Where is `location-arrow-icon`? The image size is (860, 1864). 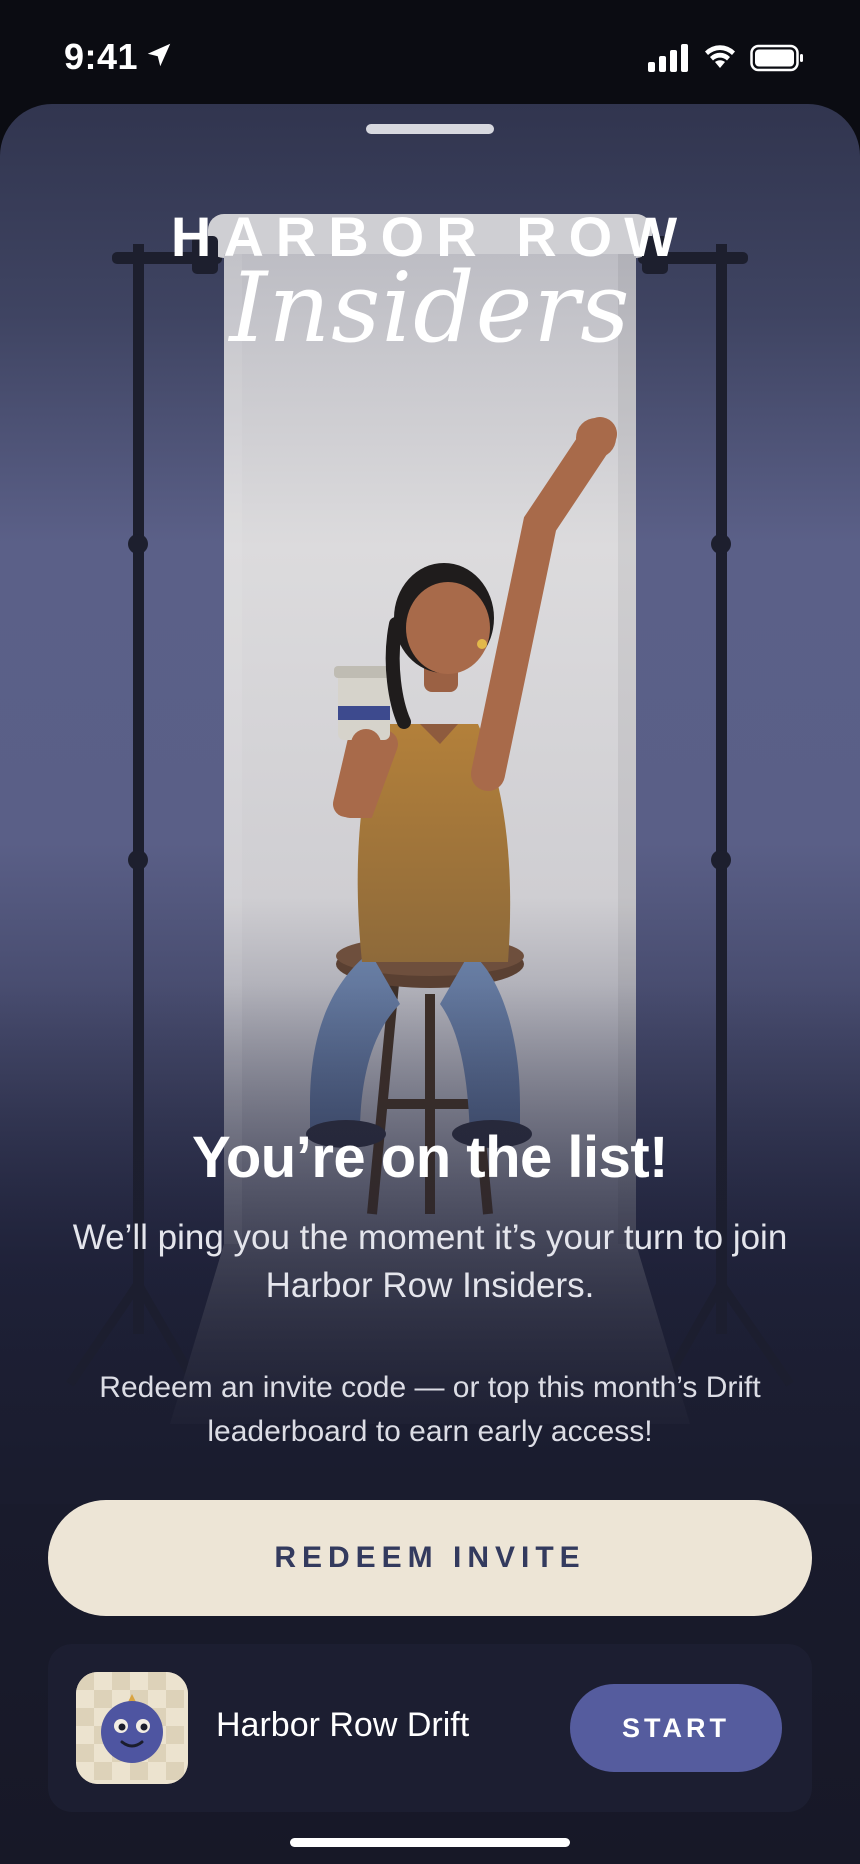 location-arrow-icon is located at coordinates (159, 55).